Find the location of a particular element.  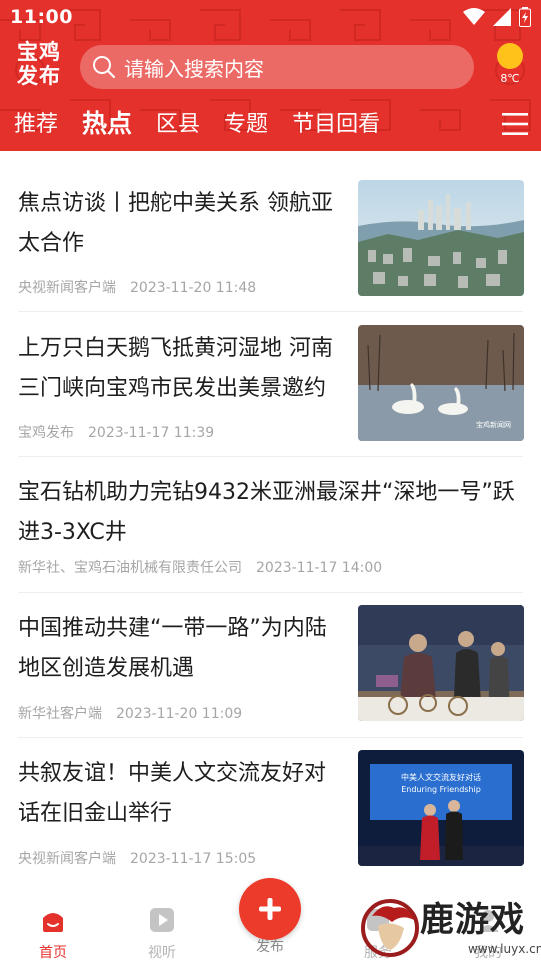

weather-widget: 8℃ is located at coordinates (510, 68).